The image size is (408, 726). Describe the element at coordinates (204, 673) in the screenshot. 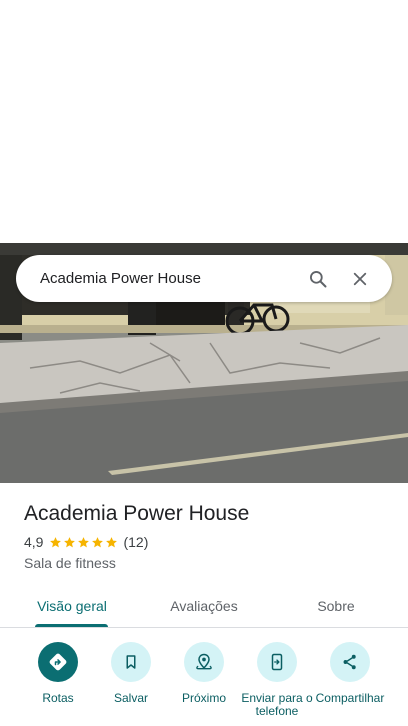

I see `nearby-button: Próximo` at that location.